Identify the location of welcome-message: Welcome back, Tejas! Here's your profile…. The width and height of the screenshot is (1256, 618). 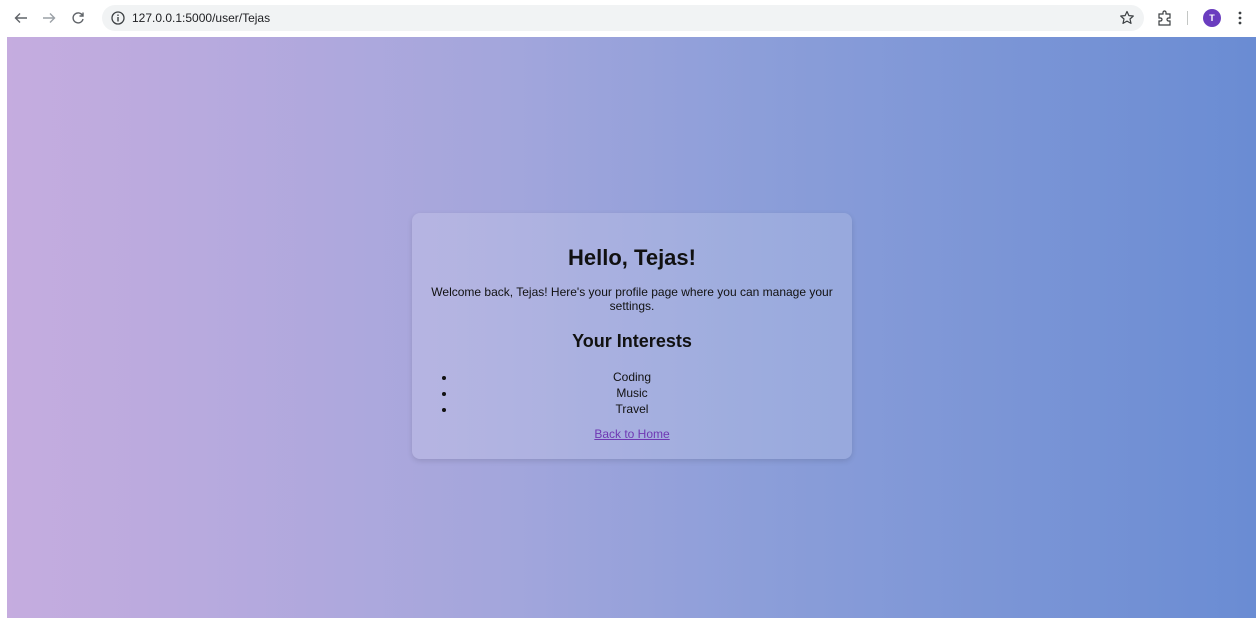
(632, 299).